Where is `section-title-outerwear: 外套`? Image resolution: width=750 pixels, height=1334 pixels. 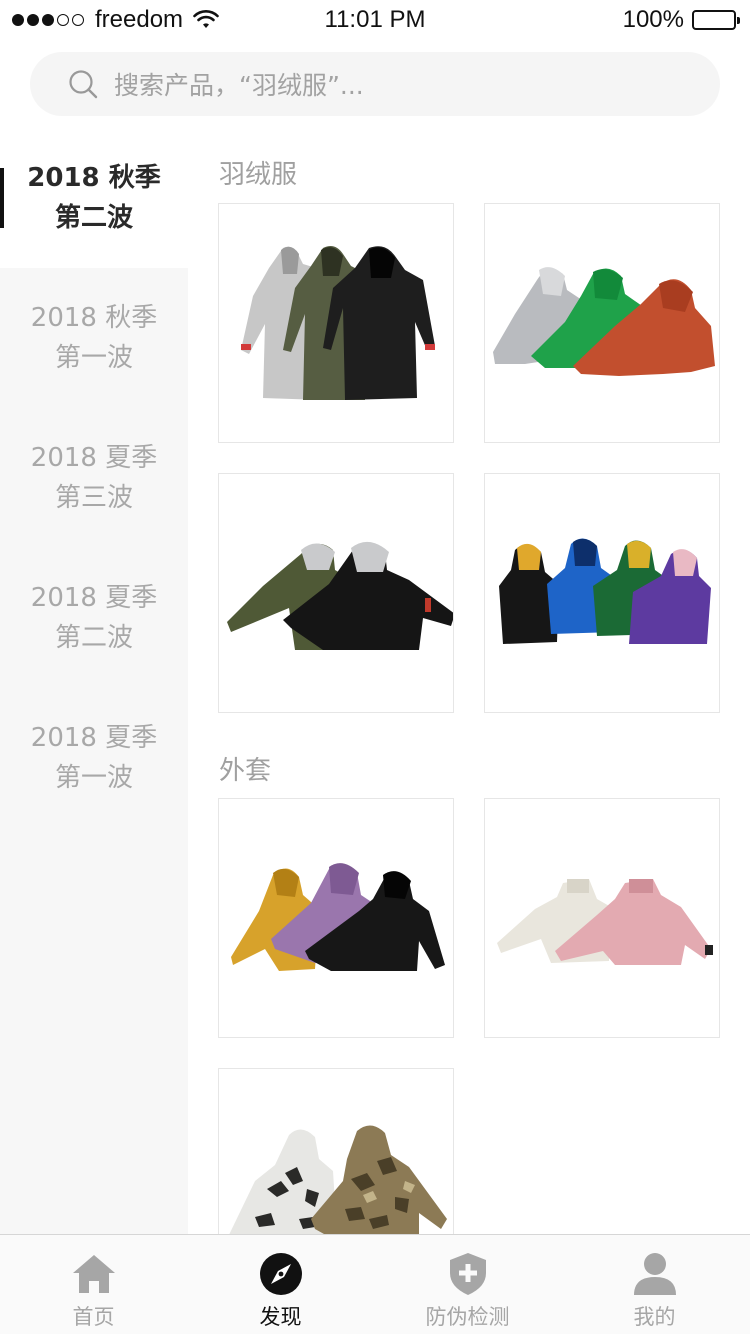
section-title-outerwear: 外套 is located at coordinates (245, 771).